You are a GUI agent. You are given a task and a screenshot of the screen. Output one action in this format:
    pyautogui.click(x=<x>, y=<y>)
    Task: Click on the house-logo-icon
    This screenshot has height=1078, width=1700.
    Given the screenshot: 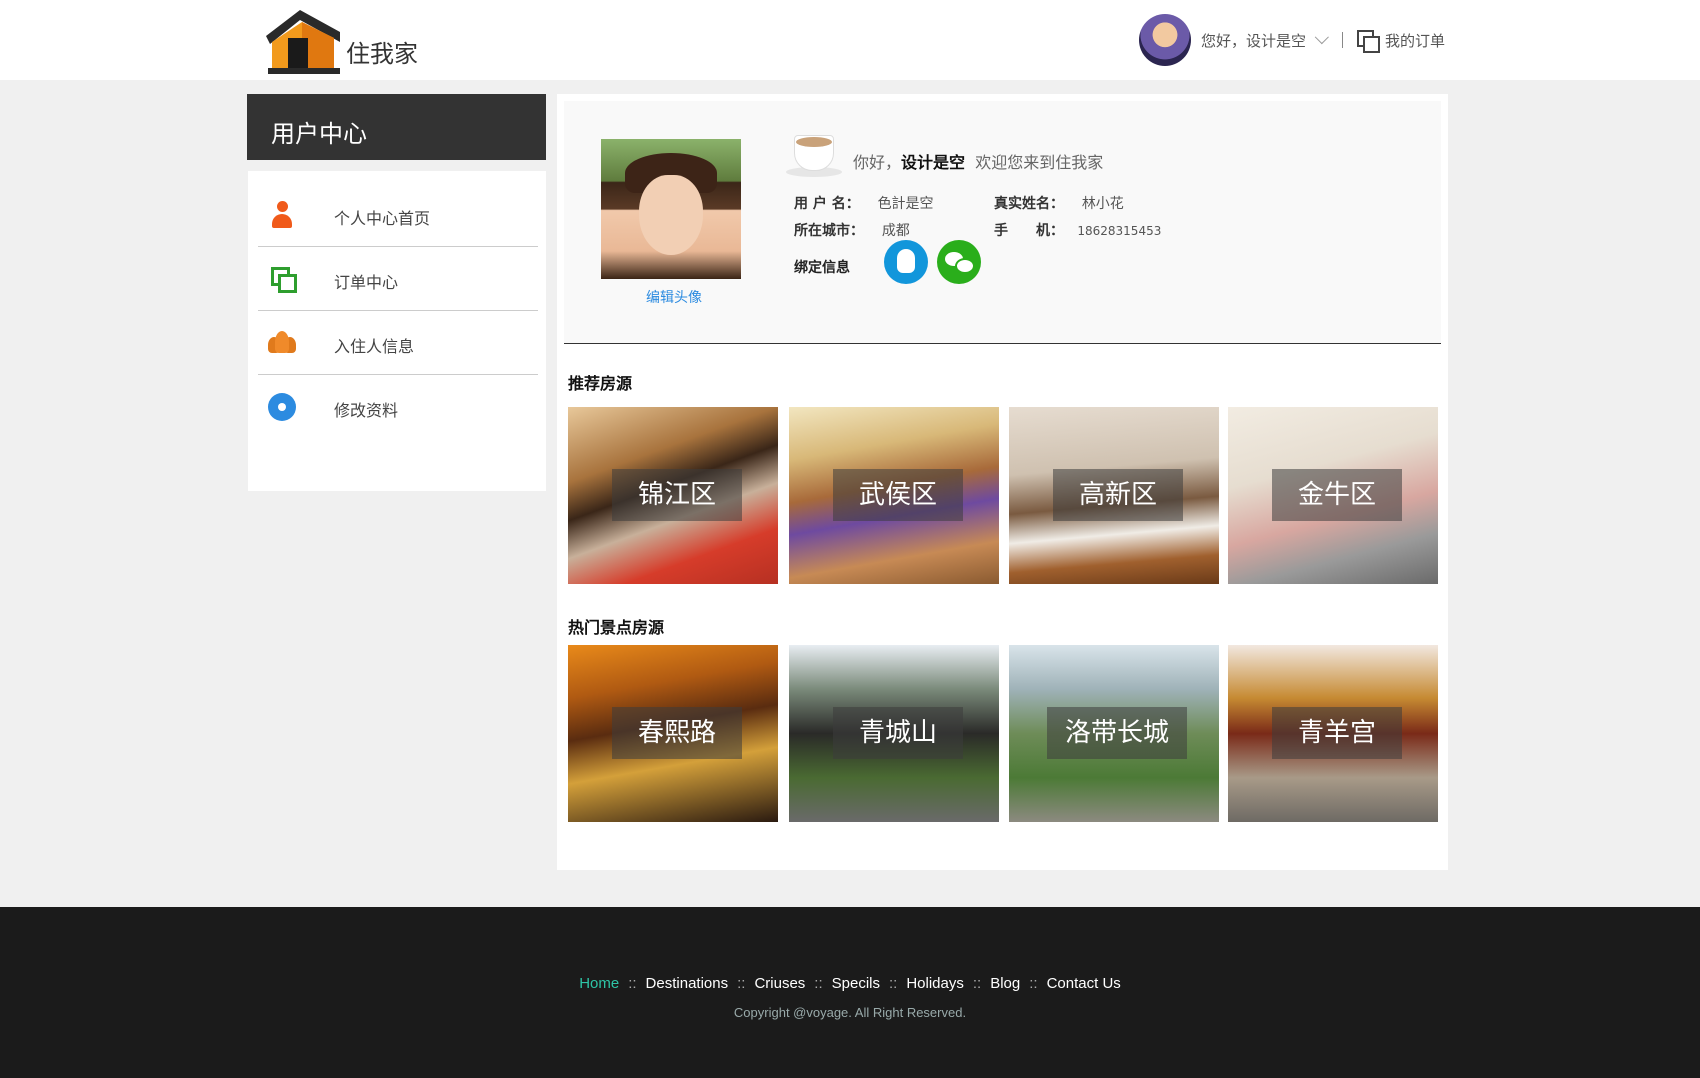 What is the action you would take?
    pyautogui.click(x=303, y=42)
    